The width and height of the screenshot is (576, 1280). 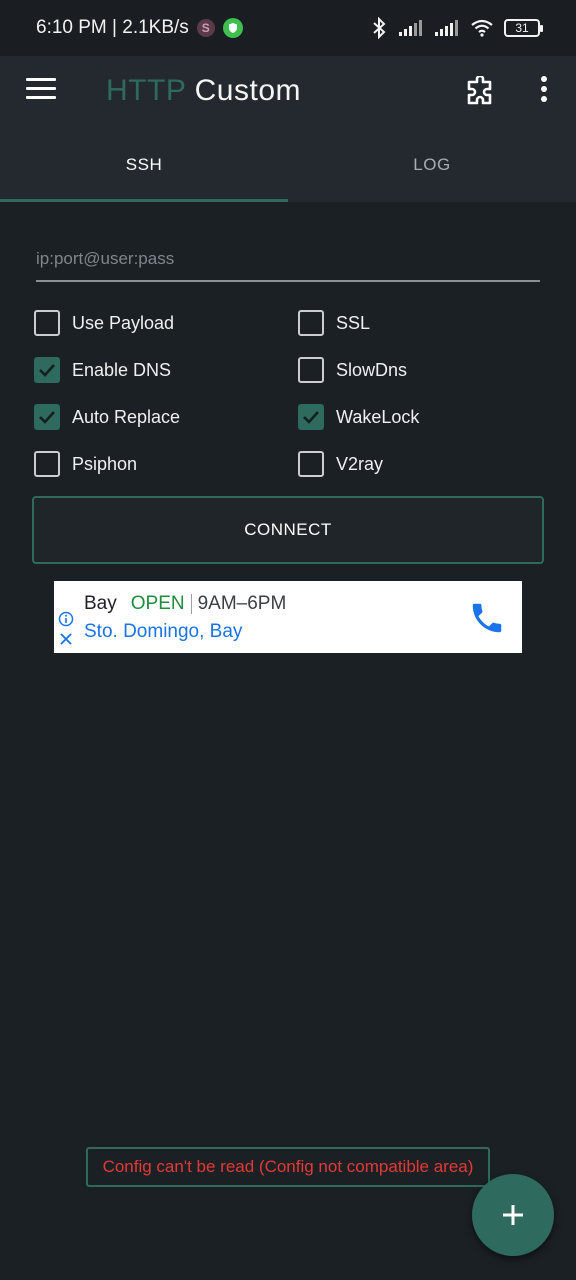 I want to click on ad-separator, so click(x=191, y=604).